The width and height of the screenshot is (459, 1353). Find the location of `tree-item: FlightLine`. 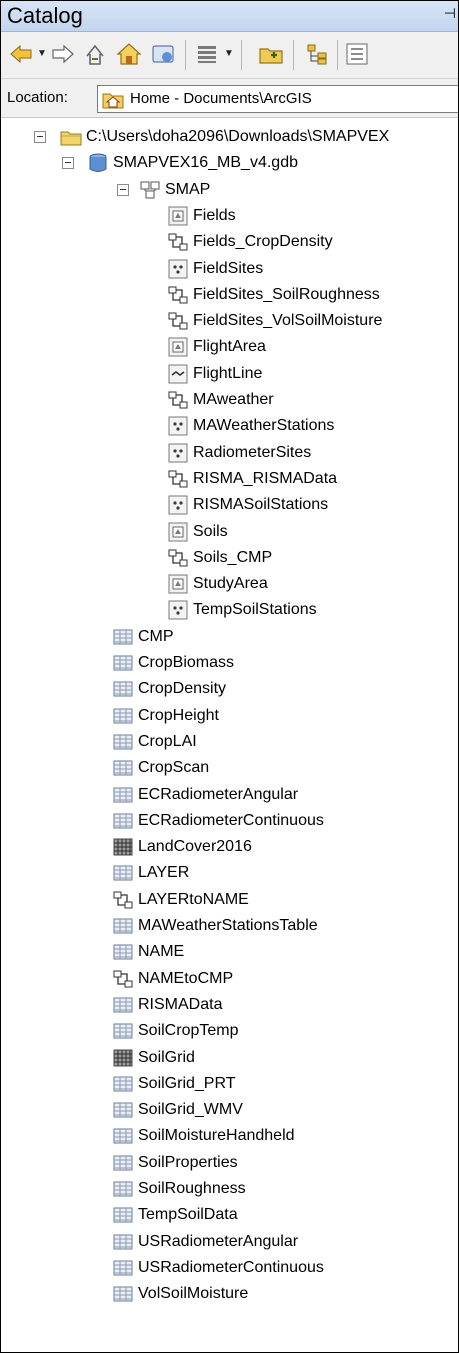

tree-item: FlightLine is located at coordinates (229, 374).